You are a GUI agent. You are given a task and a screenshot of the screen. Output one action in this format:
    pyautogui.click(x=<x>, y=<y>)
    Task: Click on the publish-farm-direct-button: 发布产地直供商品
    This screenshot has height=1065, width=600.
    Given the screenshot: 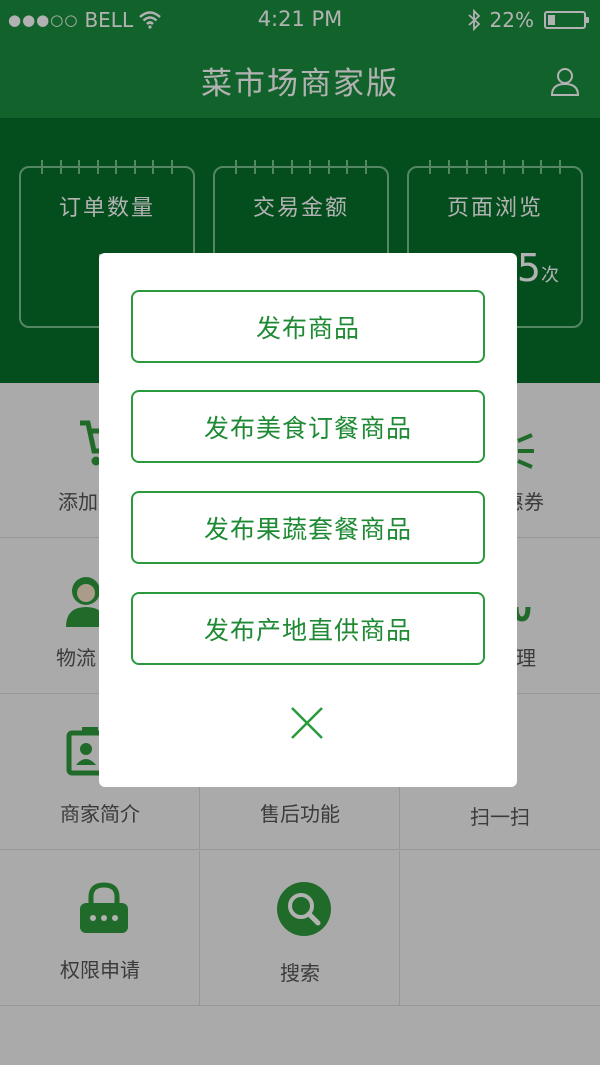 What is the action you would take?
    pyautogui.click(x=308, y=628)
    